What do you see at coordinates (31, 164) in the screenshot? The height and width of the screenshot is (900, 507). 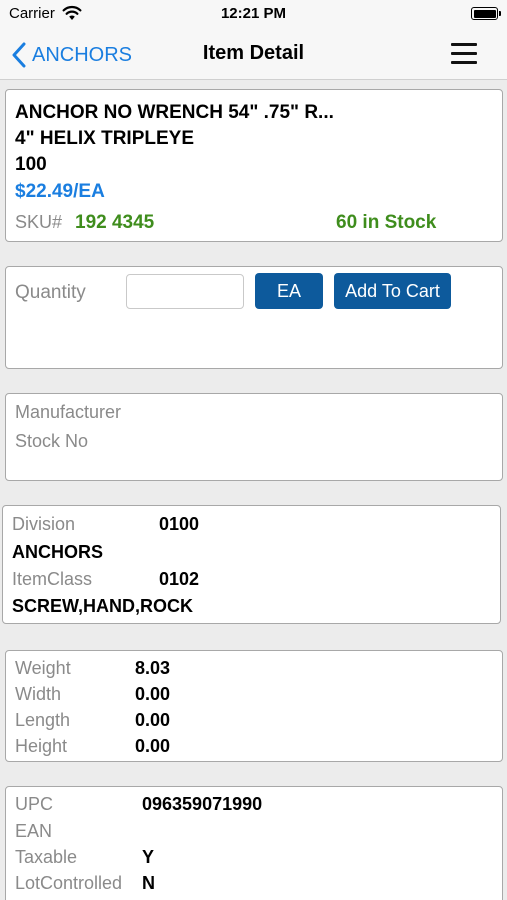 I see `item-title-line3: 100` at bounding box center [31, 164].